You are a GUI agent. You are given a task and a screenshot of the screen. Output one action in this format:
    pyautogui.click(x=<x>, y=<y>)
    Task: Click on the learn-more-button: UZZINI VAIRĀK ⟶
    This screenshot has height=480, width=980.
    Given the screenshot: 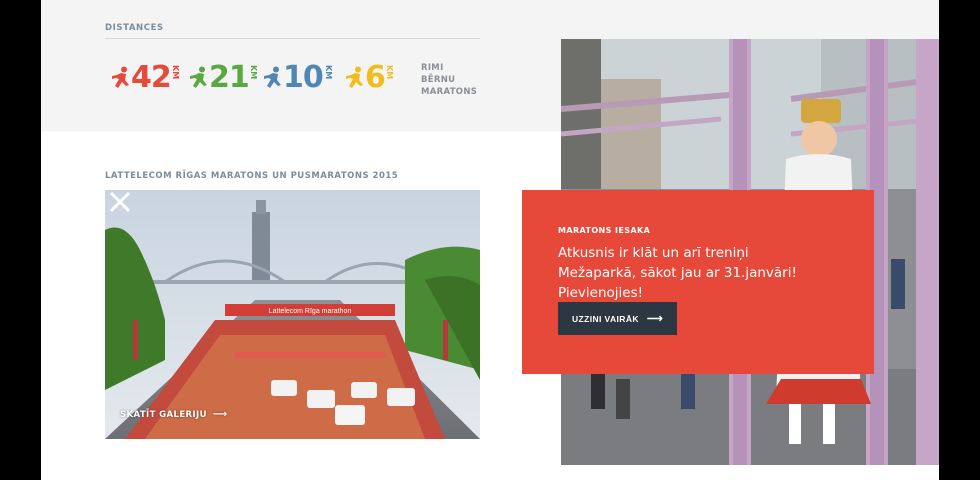 What is the action you would take?
    pyautogui.click(x=617, y=318)
    